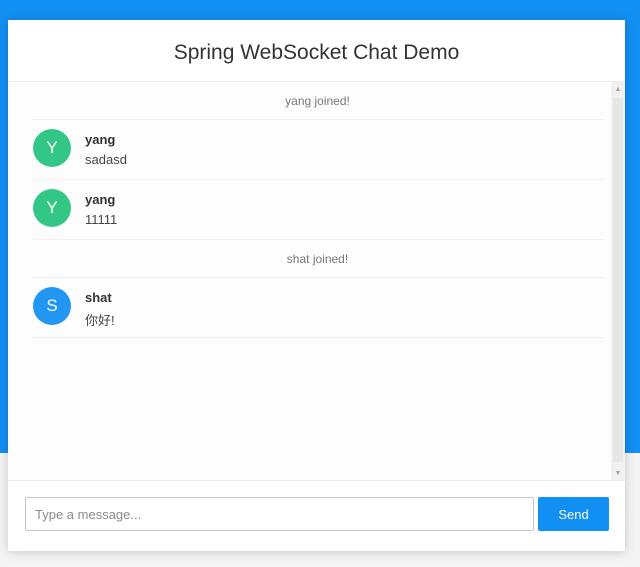  Describe the element at coordinates (618, 89) in the screenshot. I see `scroll-up-arrow-icon: ▲` at that location.